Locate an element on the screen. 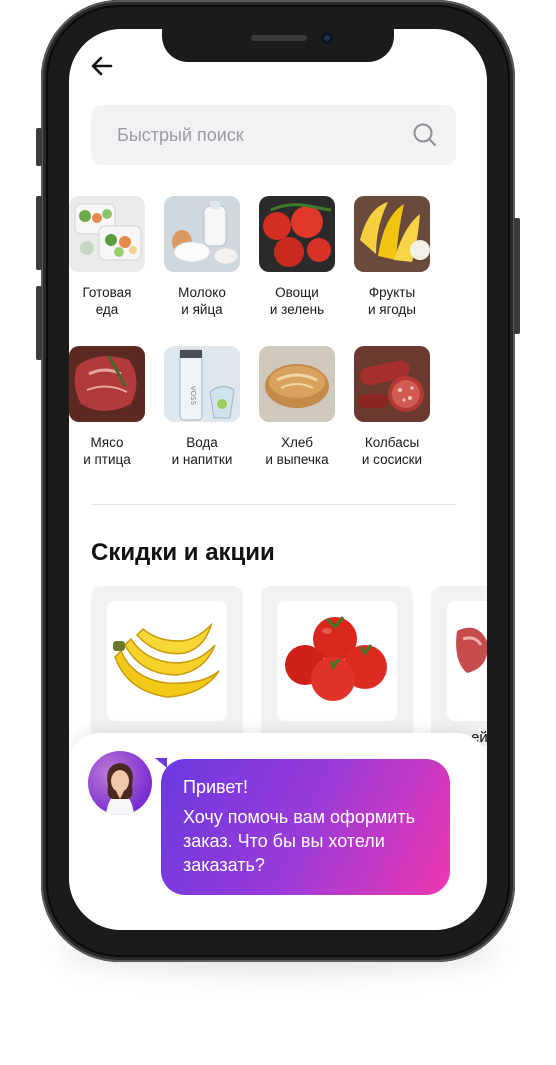  bananas-image is located at coordinates (166, 660).